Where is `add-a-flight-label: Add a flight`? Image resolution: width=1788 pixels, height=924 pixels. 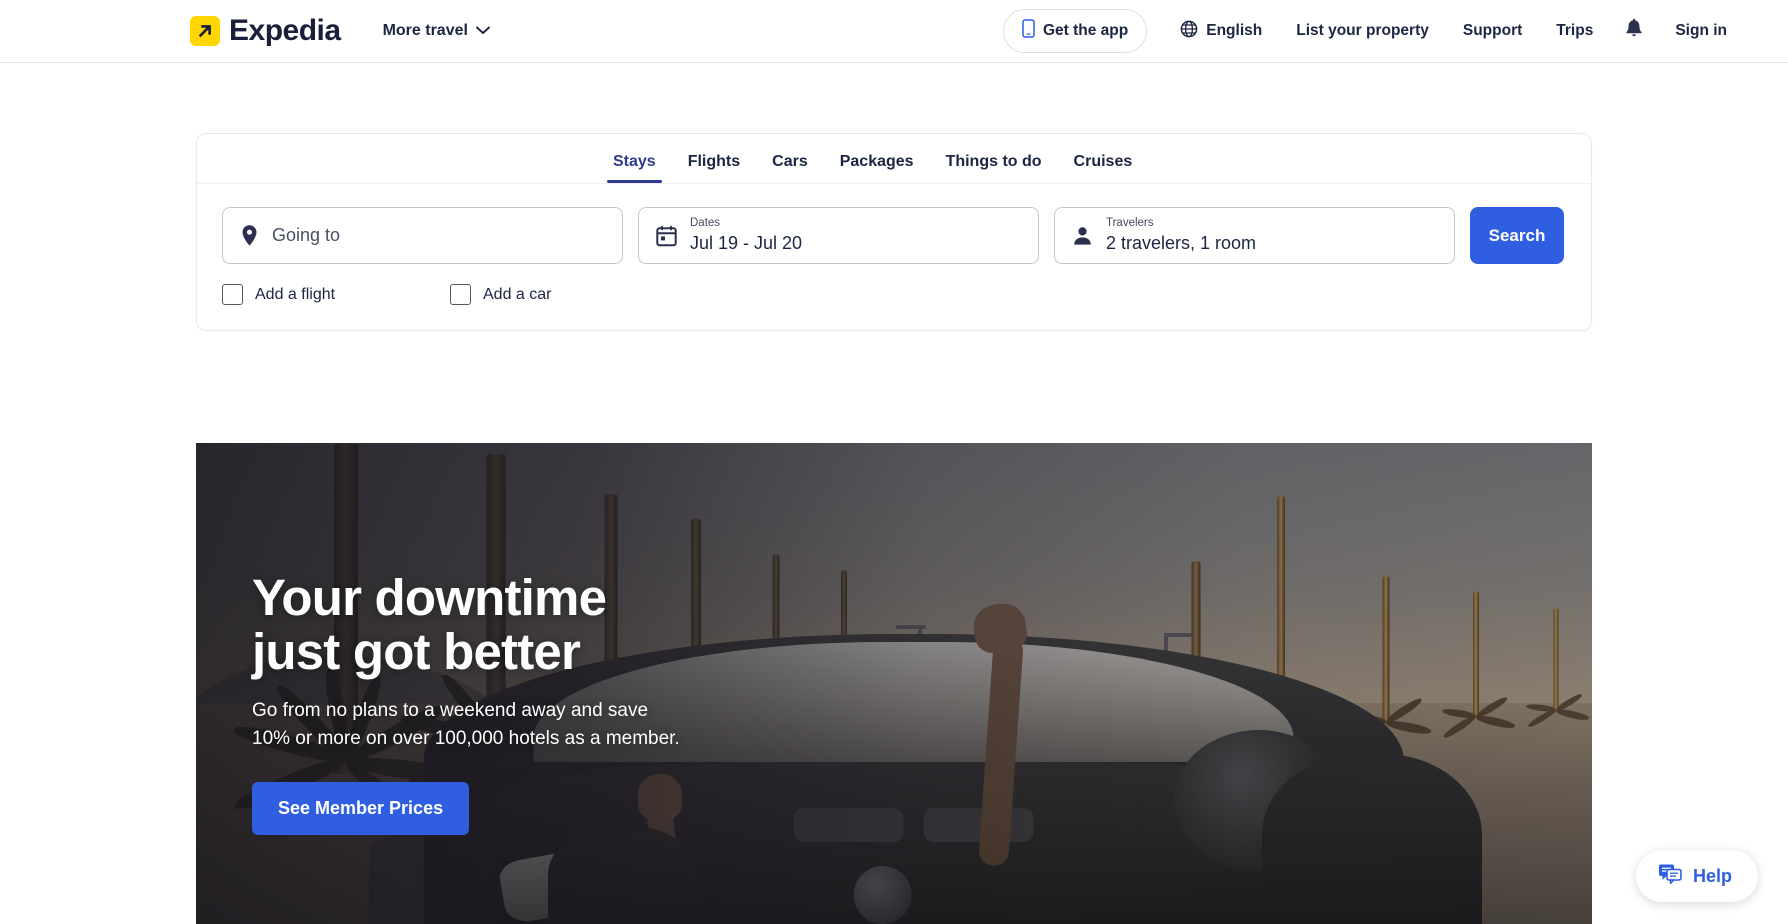 add-a-flight-label: Add a flight is located at coordinates (295, 294).